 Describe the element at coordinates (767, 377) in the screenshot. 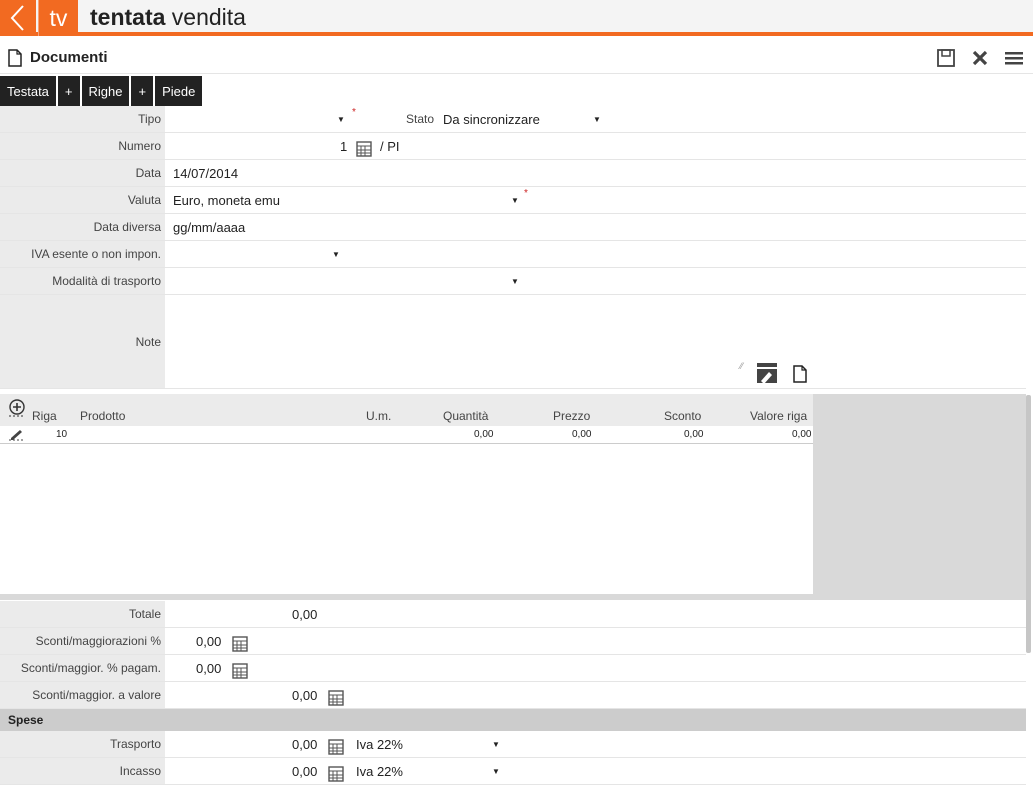

I see `signature-icon` at that location.